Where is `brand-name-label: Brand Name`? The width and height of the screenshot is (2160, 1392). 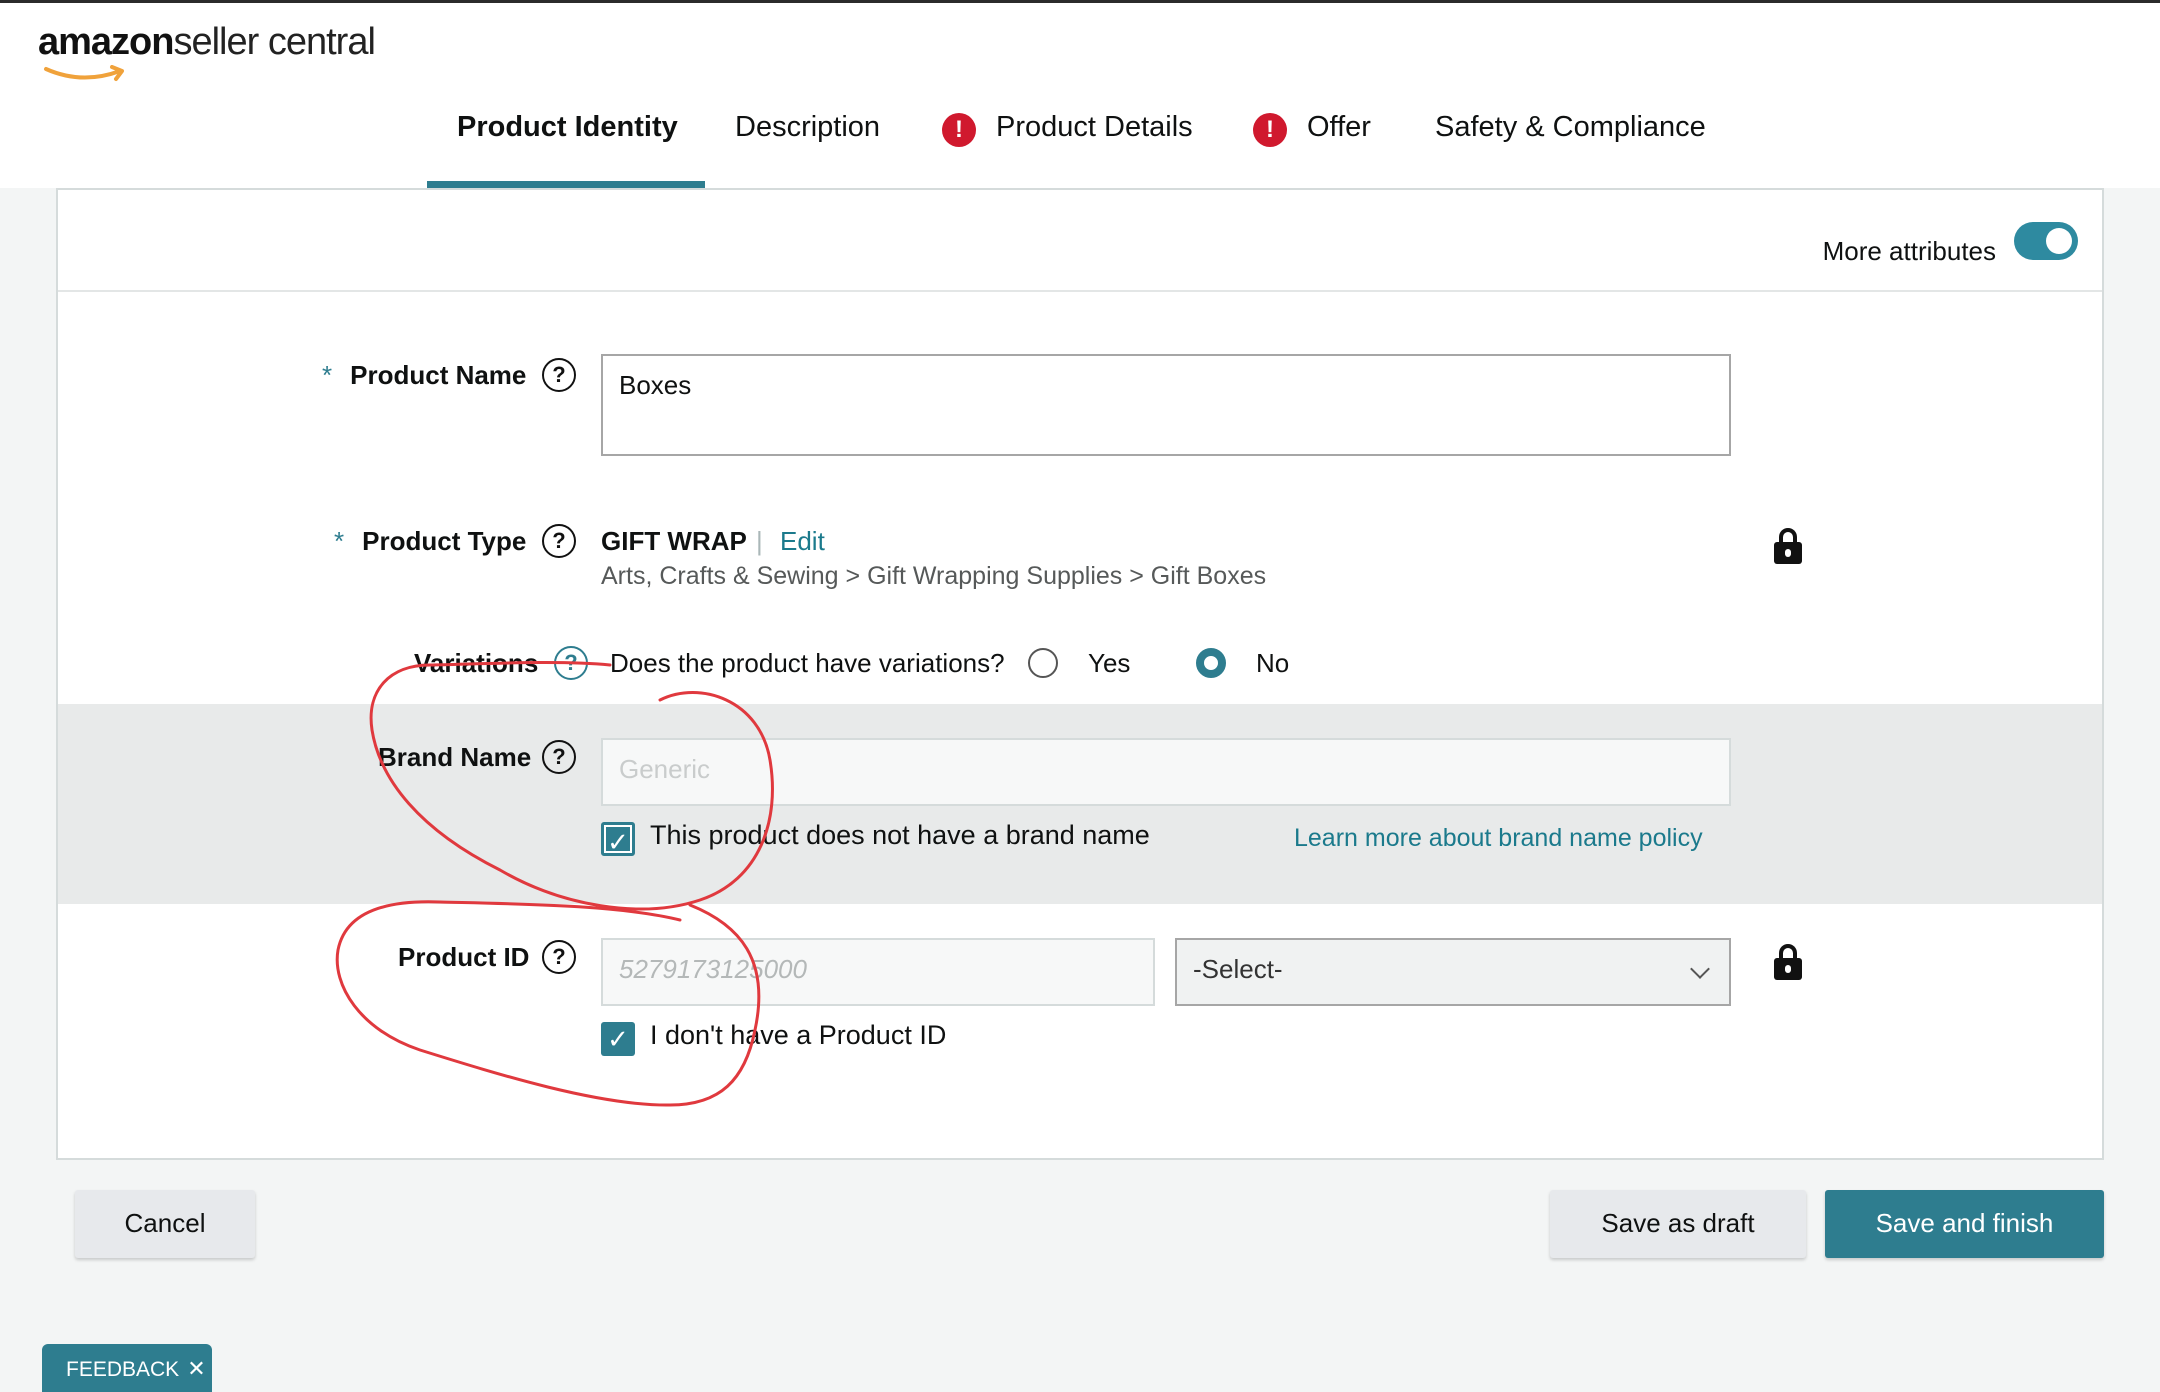 brand-name-label: Brand Name is located at coordinates (455, 757).